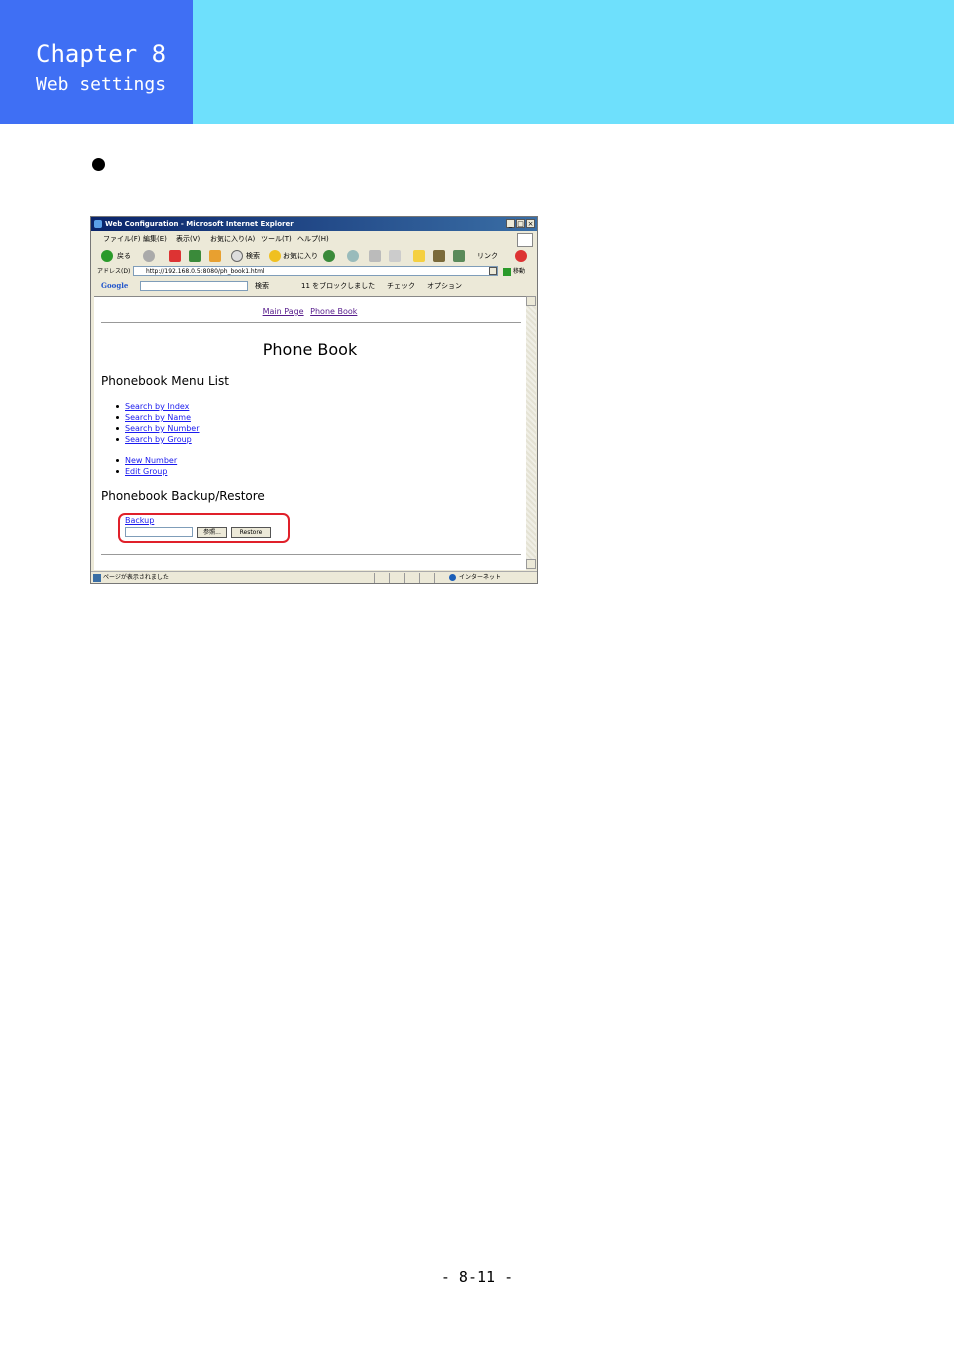 This screenshot has height=1350, width=954. What do you see at coordinates (107, 256) in the screenshot?
I see `back-icon` at bounding box center [107, 256].